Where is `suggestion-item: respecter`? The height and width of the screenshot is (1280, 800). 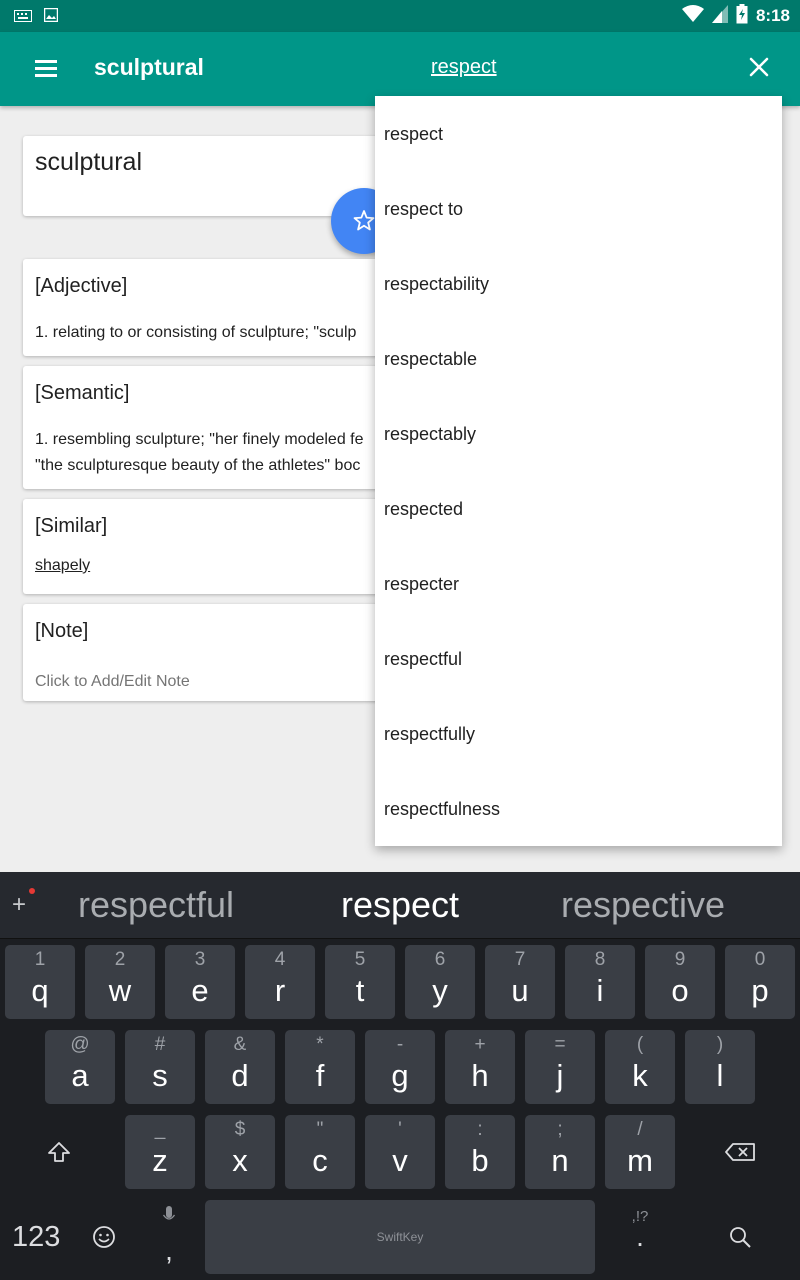 suggestion-item: respecter is located at coordinates (578, 583).